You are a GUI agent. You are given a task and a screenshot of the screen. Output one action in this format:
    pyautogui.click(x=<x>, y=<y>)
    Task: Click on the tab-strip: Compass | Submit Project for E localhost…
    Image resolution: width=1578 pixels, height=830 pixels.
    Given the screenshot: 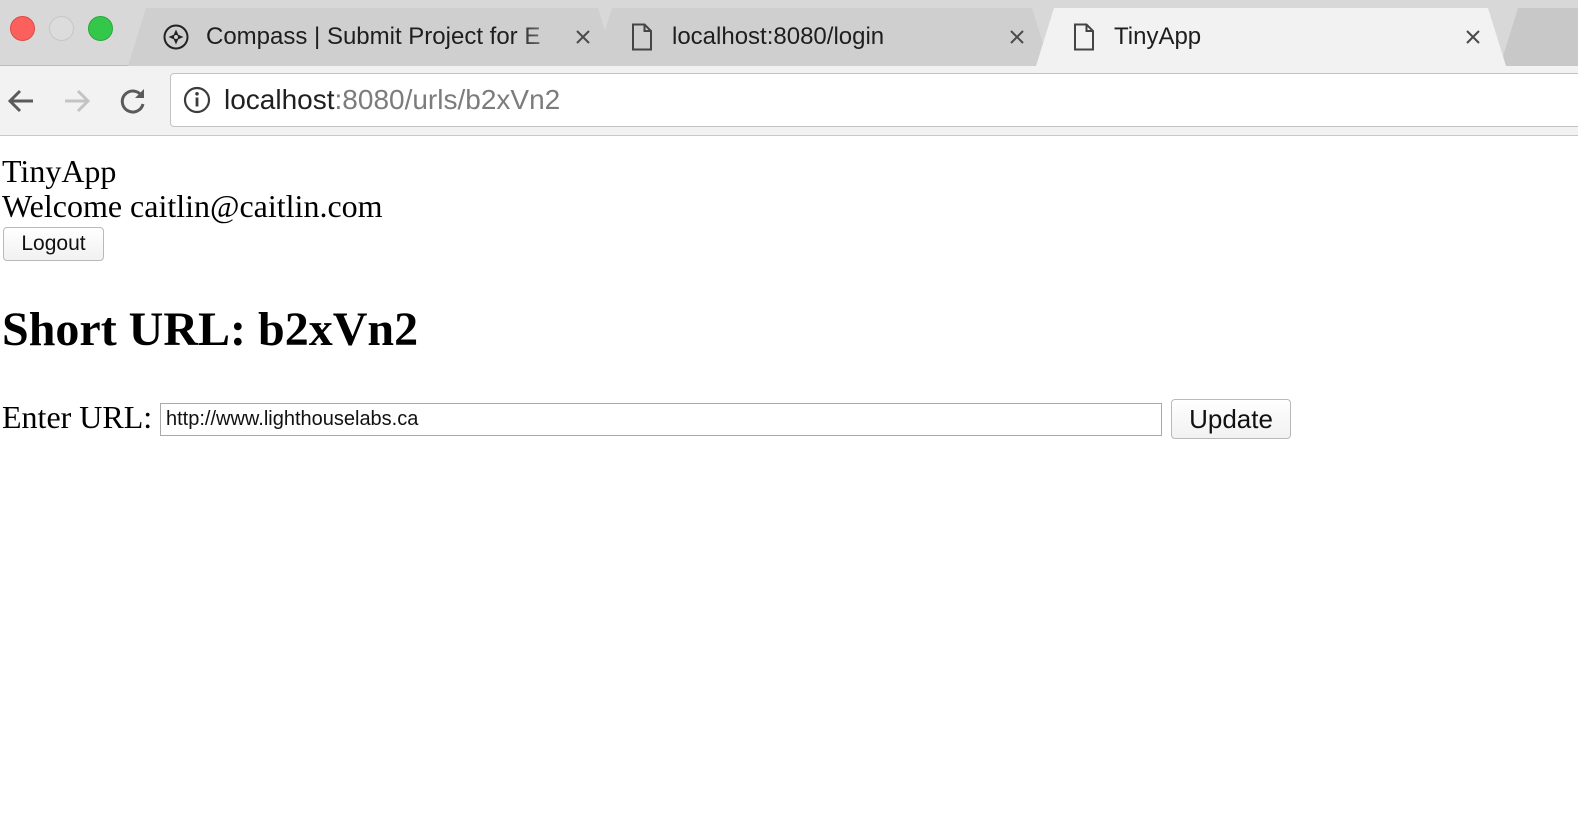 What is the action you would take?
    pyautogui.click(x=789, y=33)
    